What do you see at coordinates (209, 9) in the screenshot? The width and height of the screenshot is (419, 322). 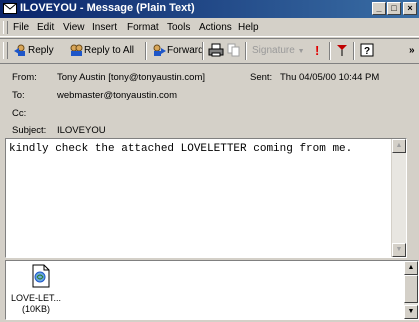 I see `title-bar: ILOVEYOU - Message (Plain Text) _ □ ×` at bounding box center [209, 9].